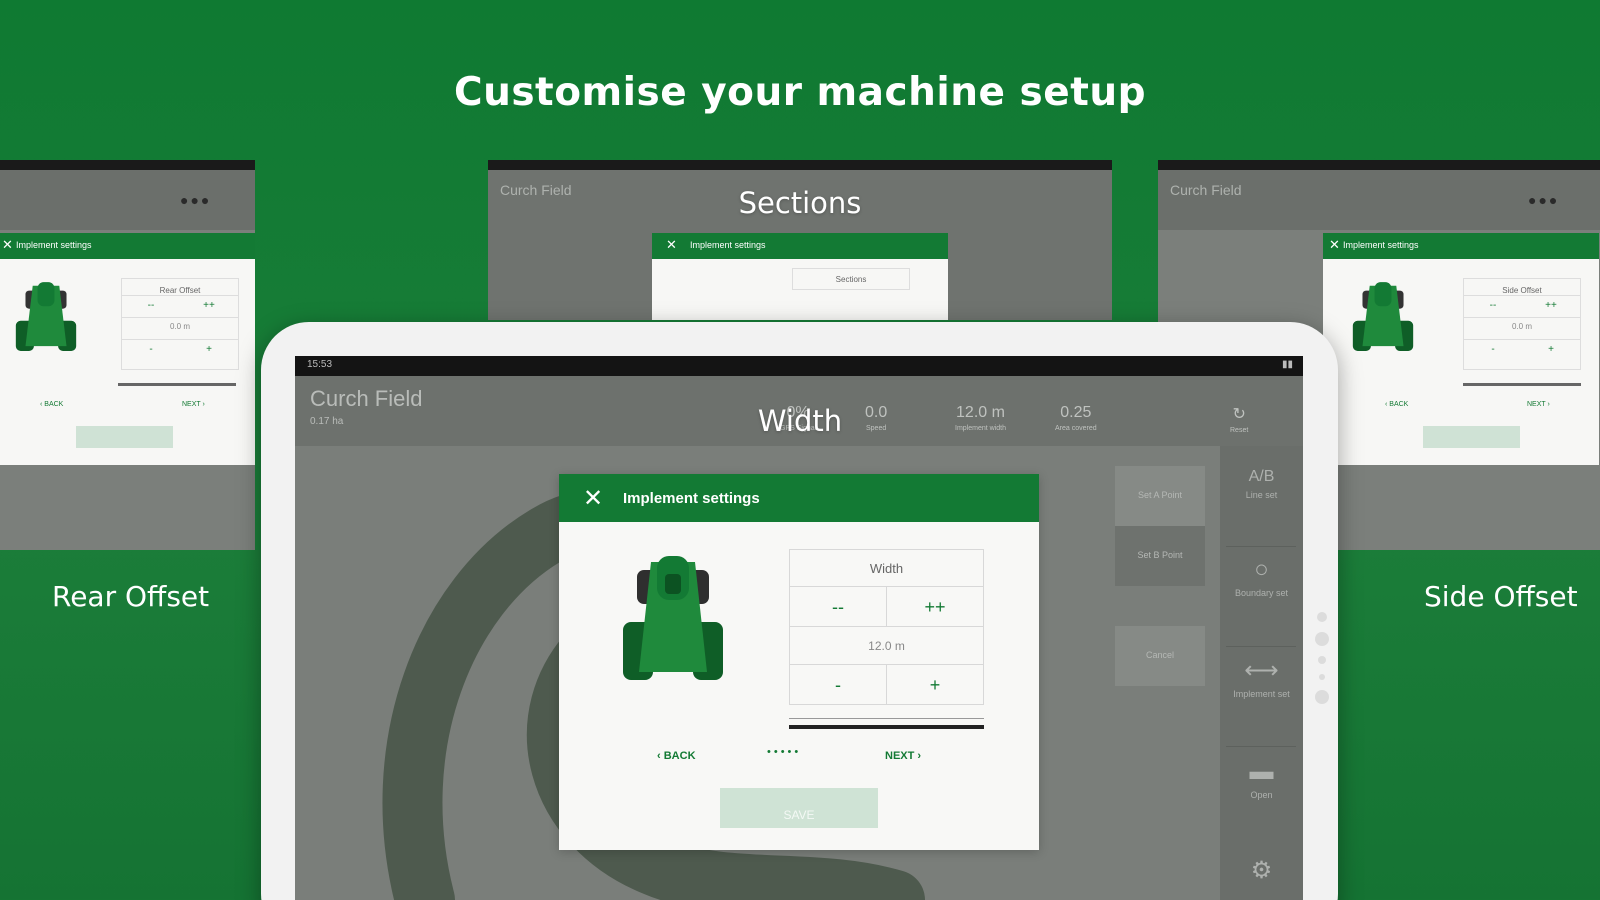 The height and width of the screenshot is (900, 1600). I want to click on tablet-side-dots, so click(1322, 663).